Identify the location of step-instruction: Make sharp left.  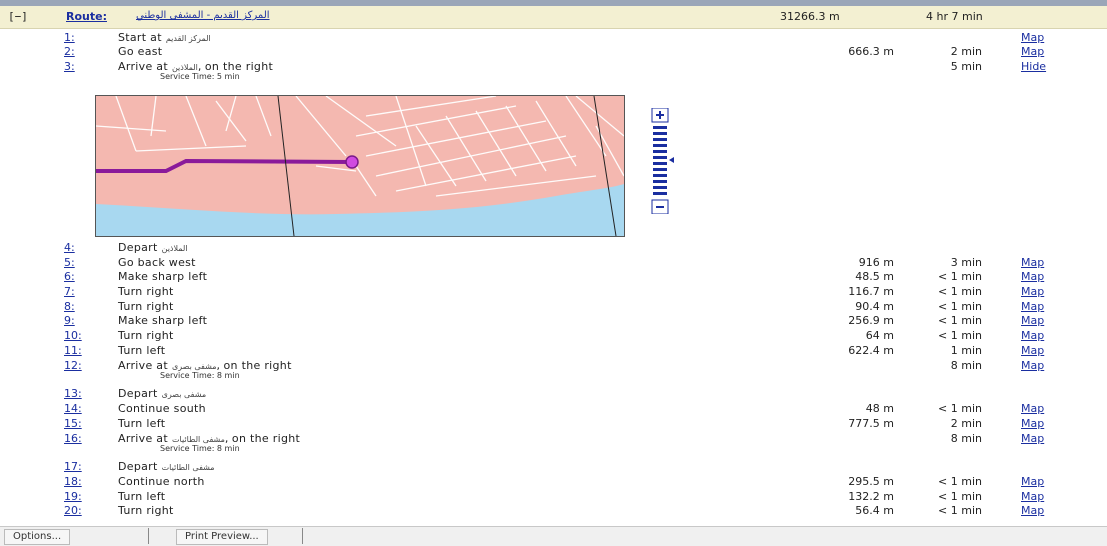
(162, 321).